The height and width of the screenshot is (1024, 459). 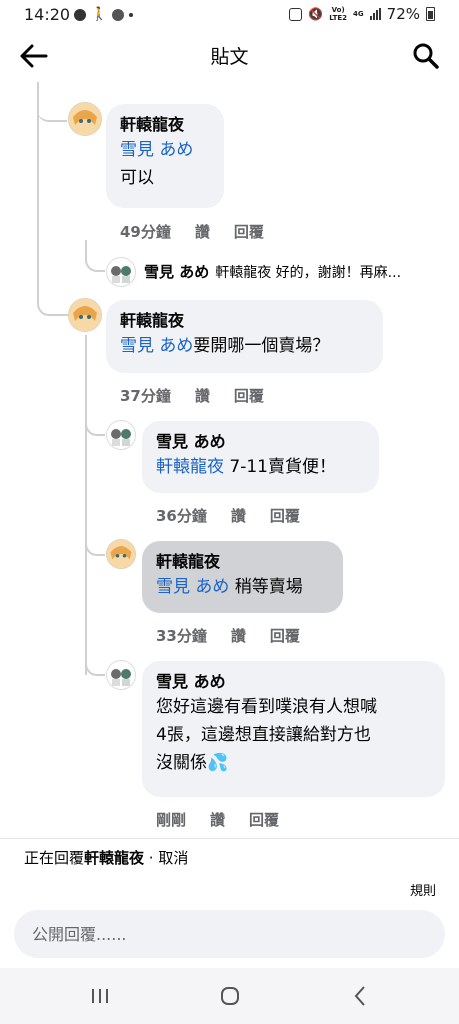 What do you see at coordinates (229, 15) in the screenshot?
I see `status-bar: 14:20 🚶 🔇 Vo) LTE2 4G 72%` at bounding box center [229, 15].